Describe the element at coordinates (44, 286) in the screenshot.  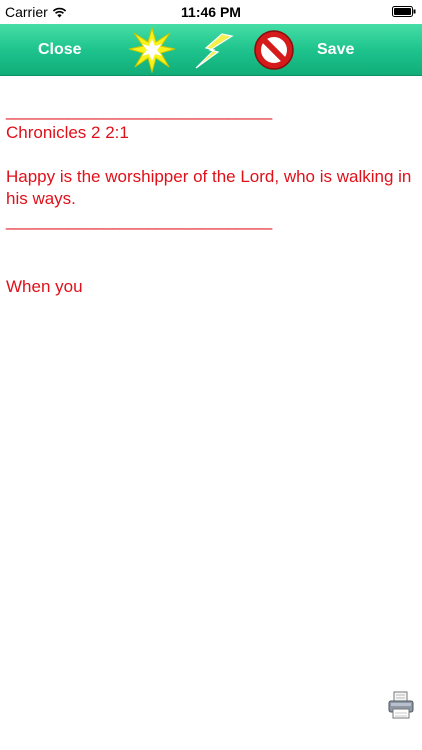
I see `note-body-text: When you` at that location.